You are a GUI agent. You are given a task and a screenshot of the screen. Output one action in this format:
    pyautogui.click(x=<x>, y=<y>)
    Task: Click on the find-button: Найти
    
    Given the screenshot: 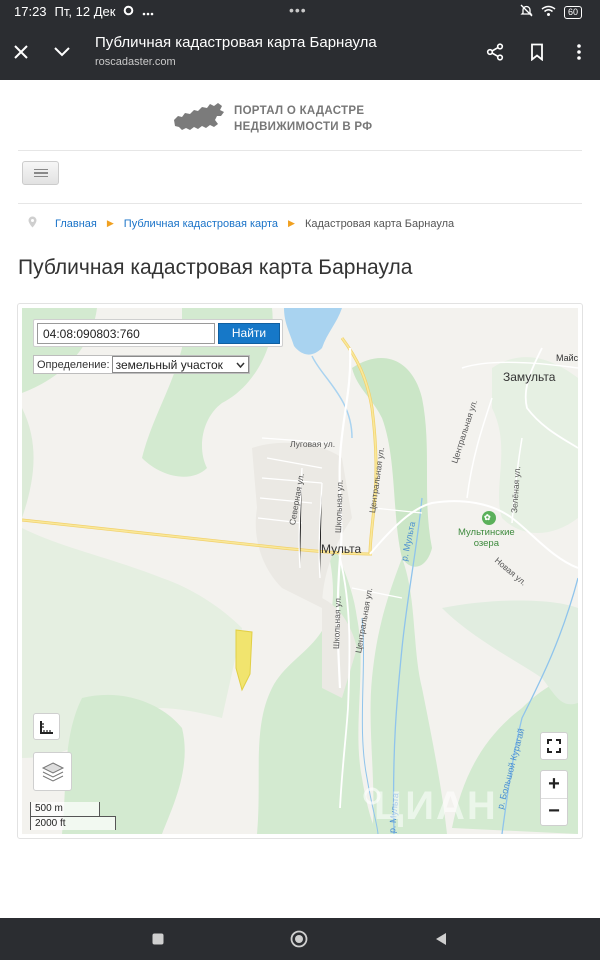 What is the action you would take?
    pyautogui.click(x=249, y=333)
    